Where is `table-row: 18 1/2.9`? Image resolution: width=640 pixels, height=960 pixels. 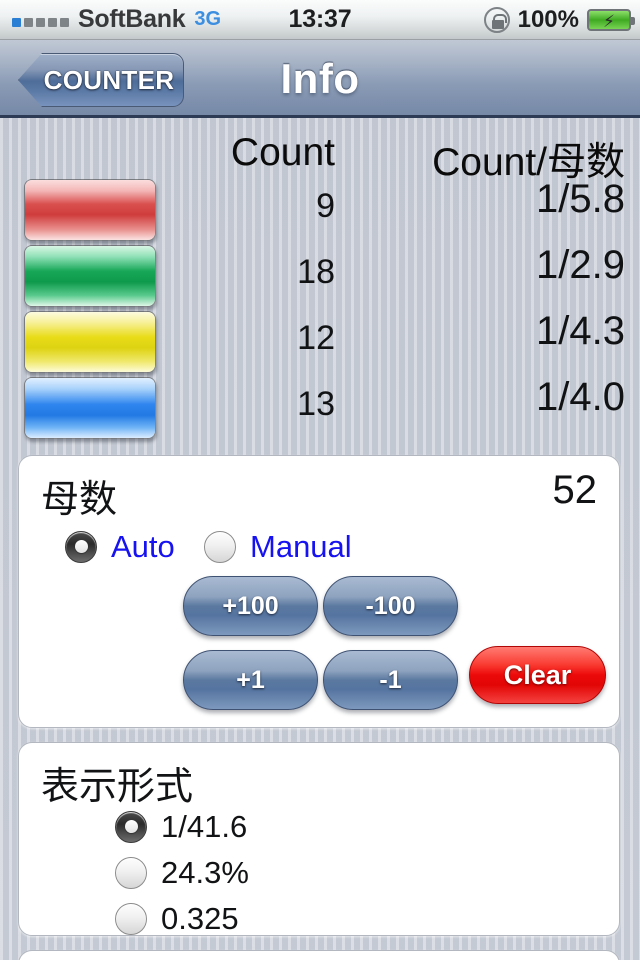 table-row: 18 1/2.9 is located at coordinates (320, 276).